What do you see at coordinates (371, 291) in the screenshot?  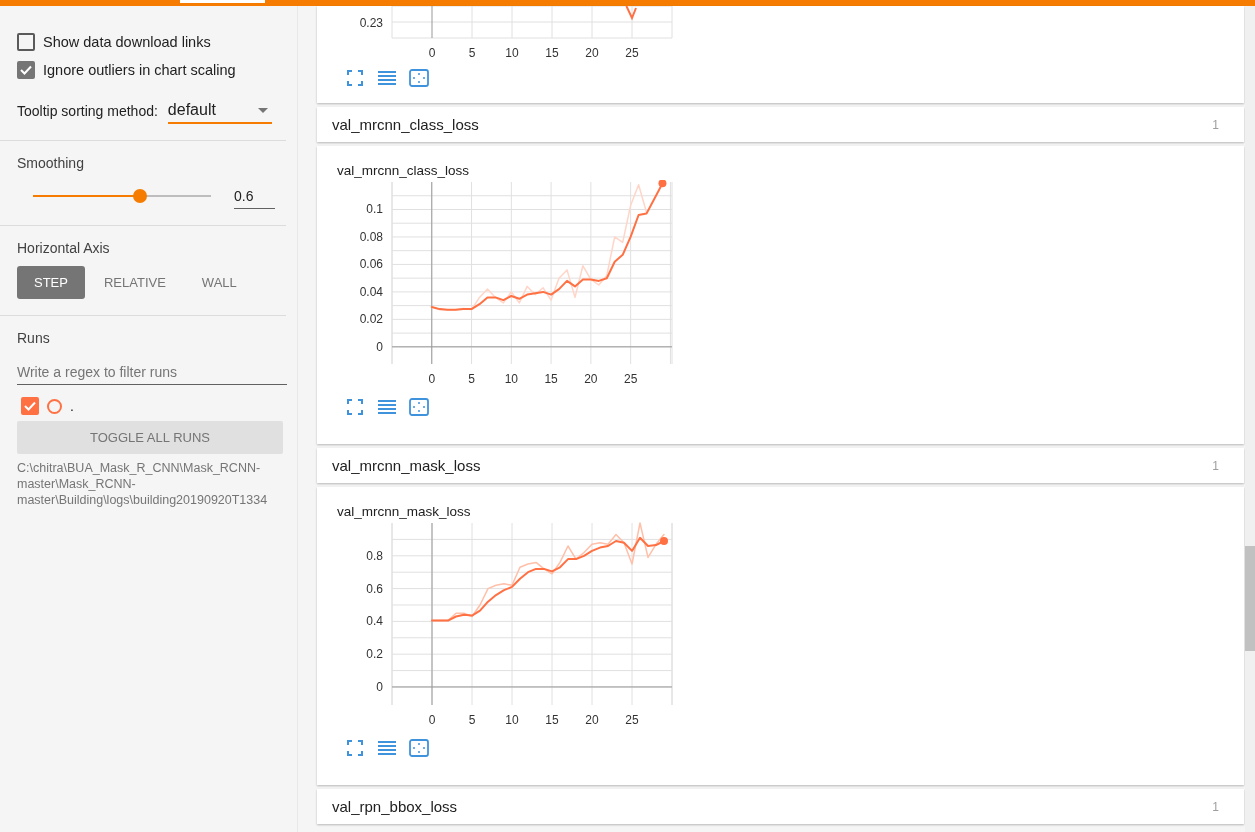 I see `y-tick-label: 0.04` at bounding box center [371, 291].